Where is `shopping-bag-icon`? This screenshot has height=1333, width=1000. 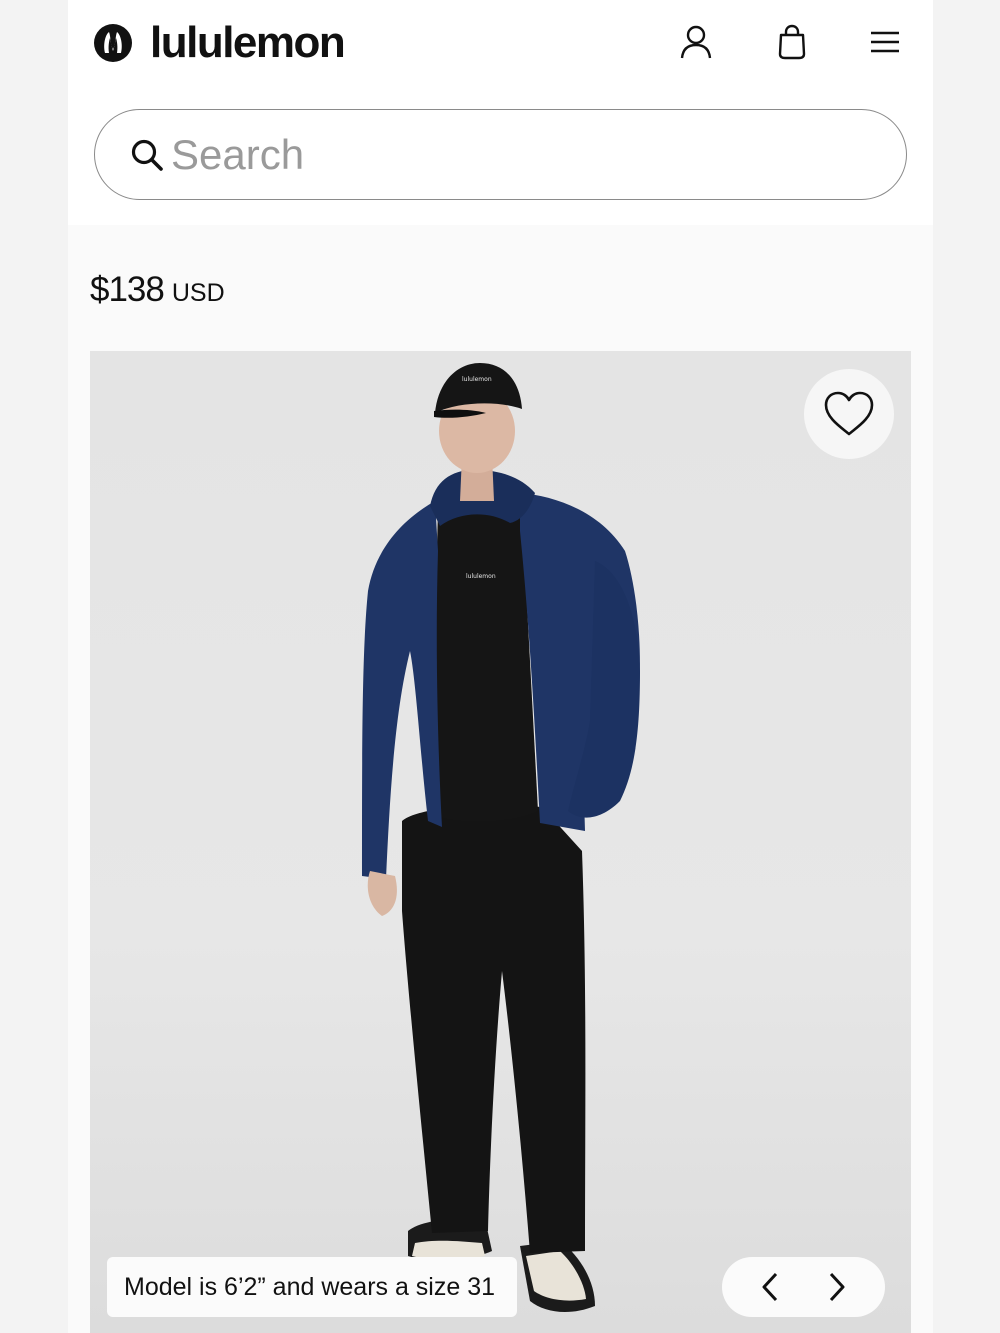
shopping-bag-icon is located at coordinates (792, 42).